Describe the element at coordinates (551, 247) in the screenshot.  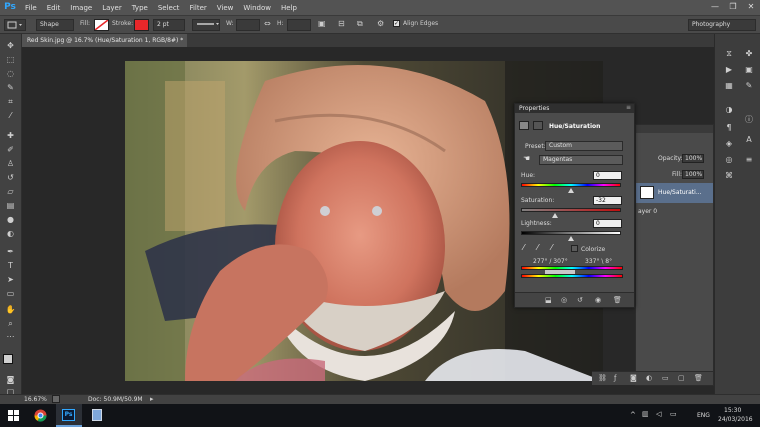
I see `eyedropper-minus-icon: ⁄` at that location.